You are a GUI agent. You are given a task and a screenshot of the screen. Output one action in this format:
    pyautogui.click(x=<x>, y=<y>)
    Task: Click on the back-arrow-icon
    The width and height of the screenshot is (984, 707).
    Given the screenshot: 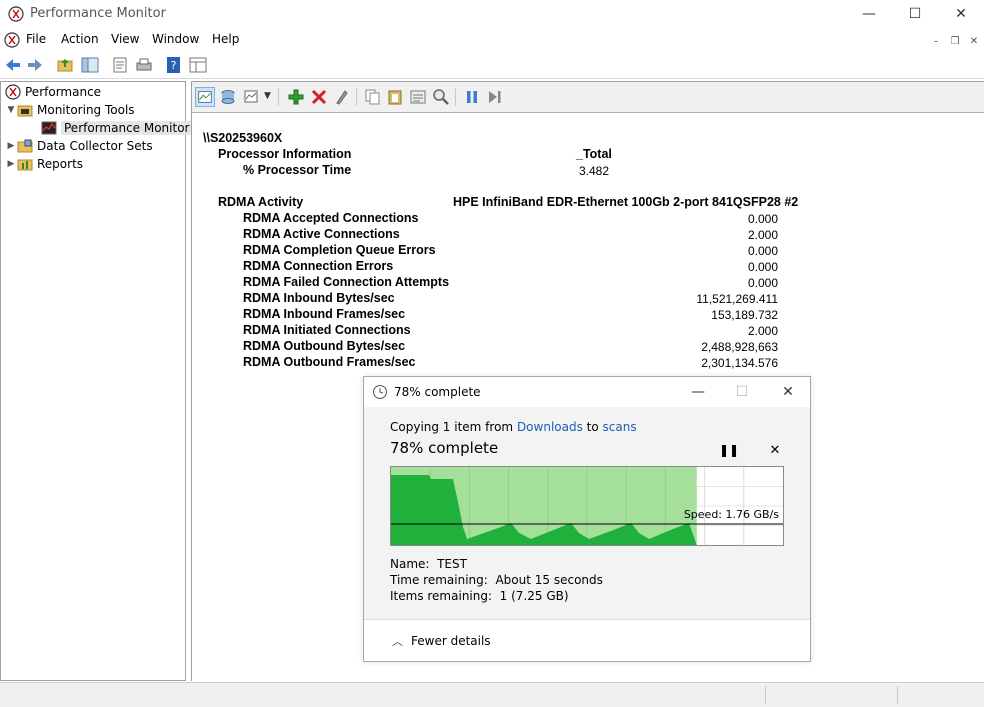 What is the action you would take?
    pyautogui.click(x=13, y=65)
    